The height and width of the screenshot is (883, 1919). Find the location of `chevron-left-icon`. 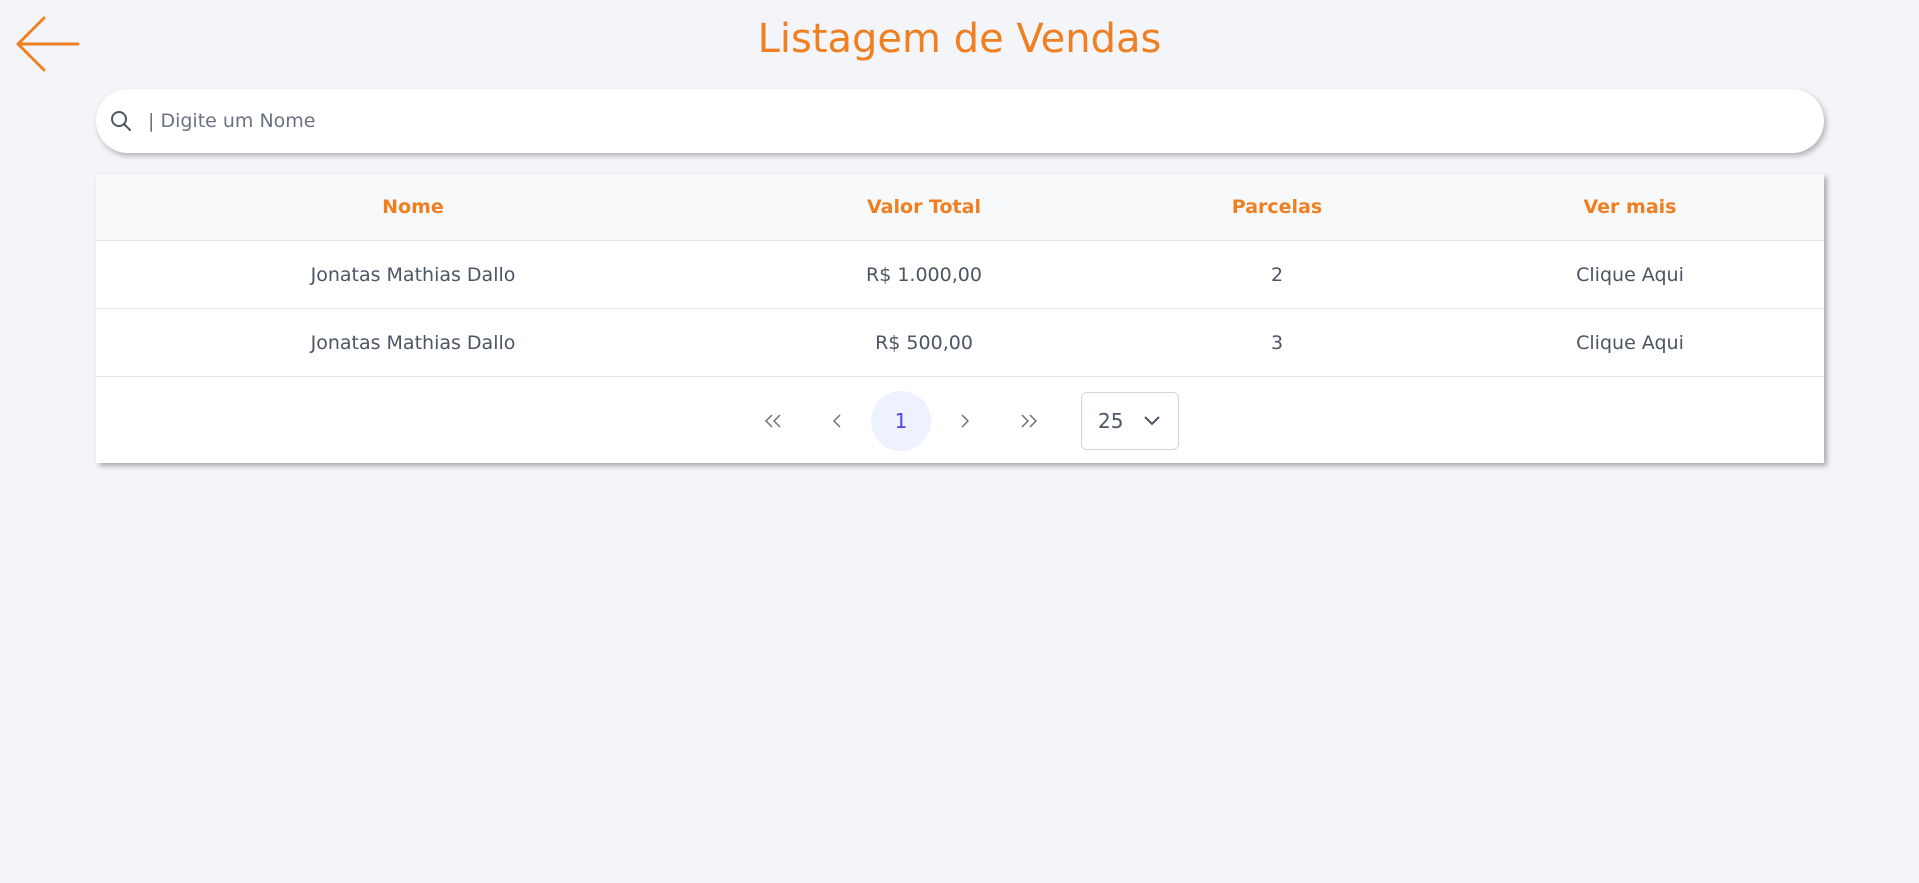

chevron-left-icon is located at coordinates (836, 420).